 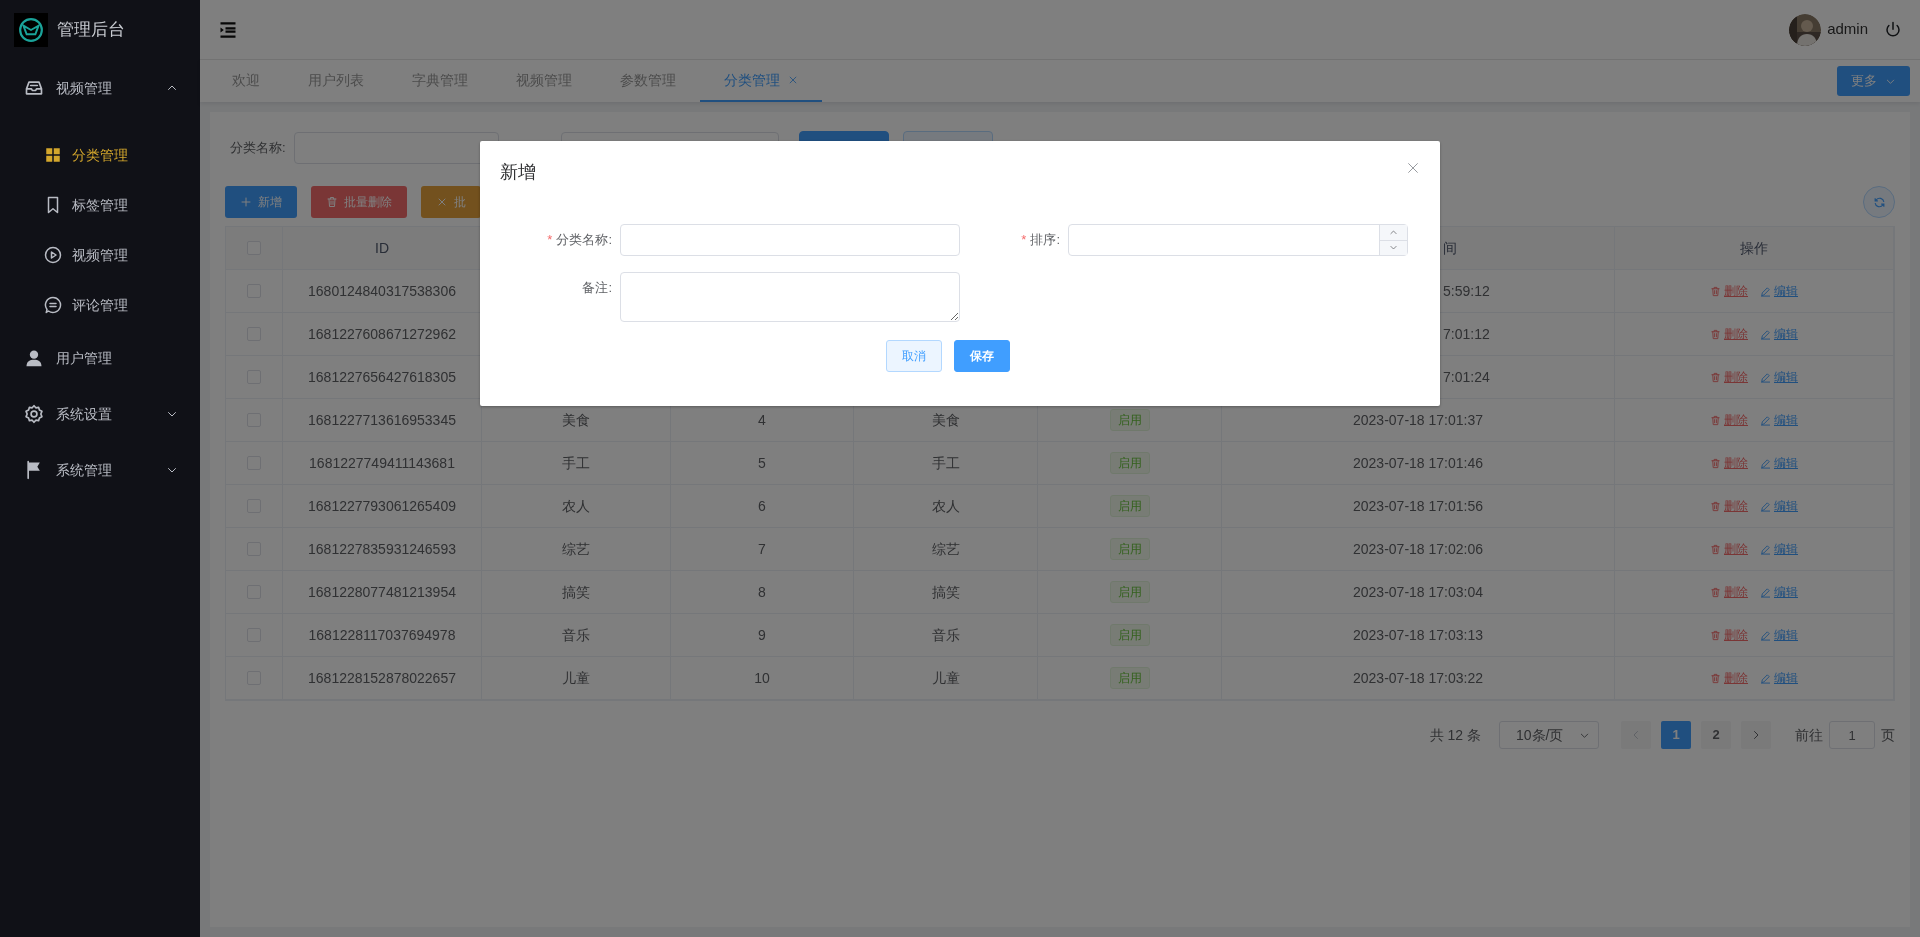 What do you see at coordinates (1549, 735) in the screenshot?
I see `page-size-select: 10条/页` at bounding box center [1549, 735].